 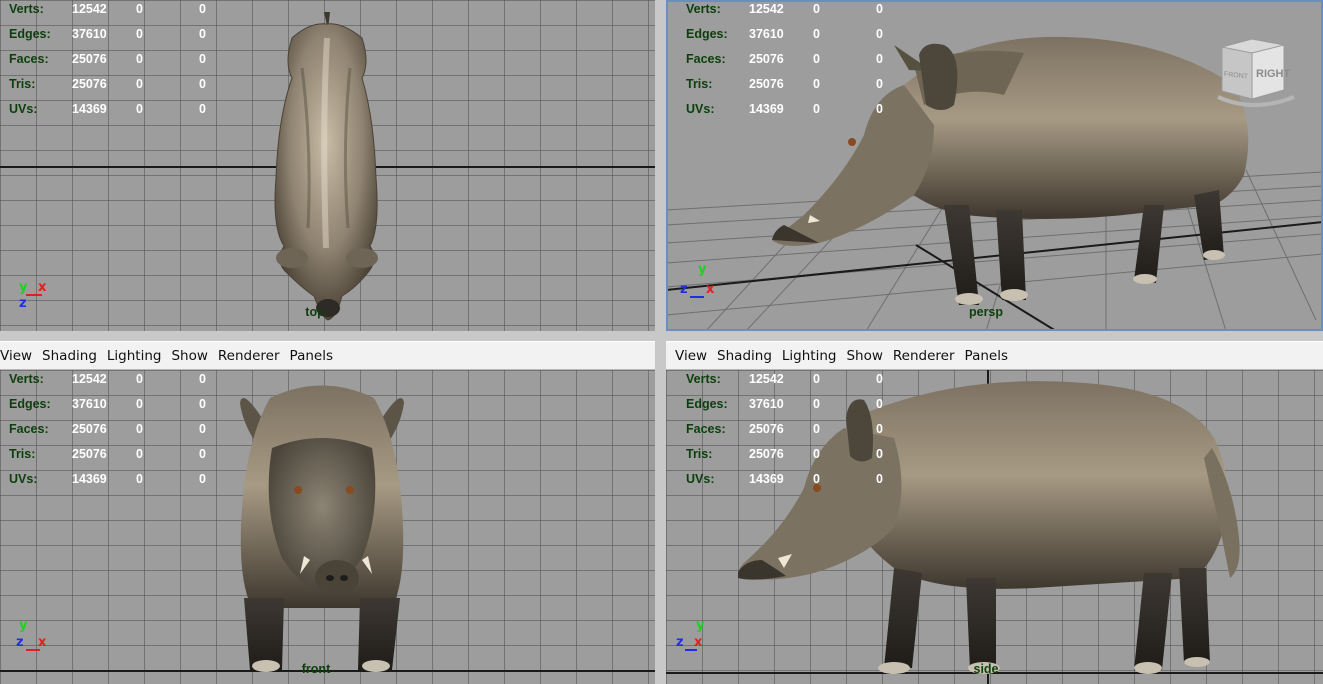 I want to click on axis-gizmo: y x z, so click(x=36, y=300).